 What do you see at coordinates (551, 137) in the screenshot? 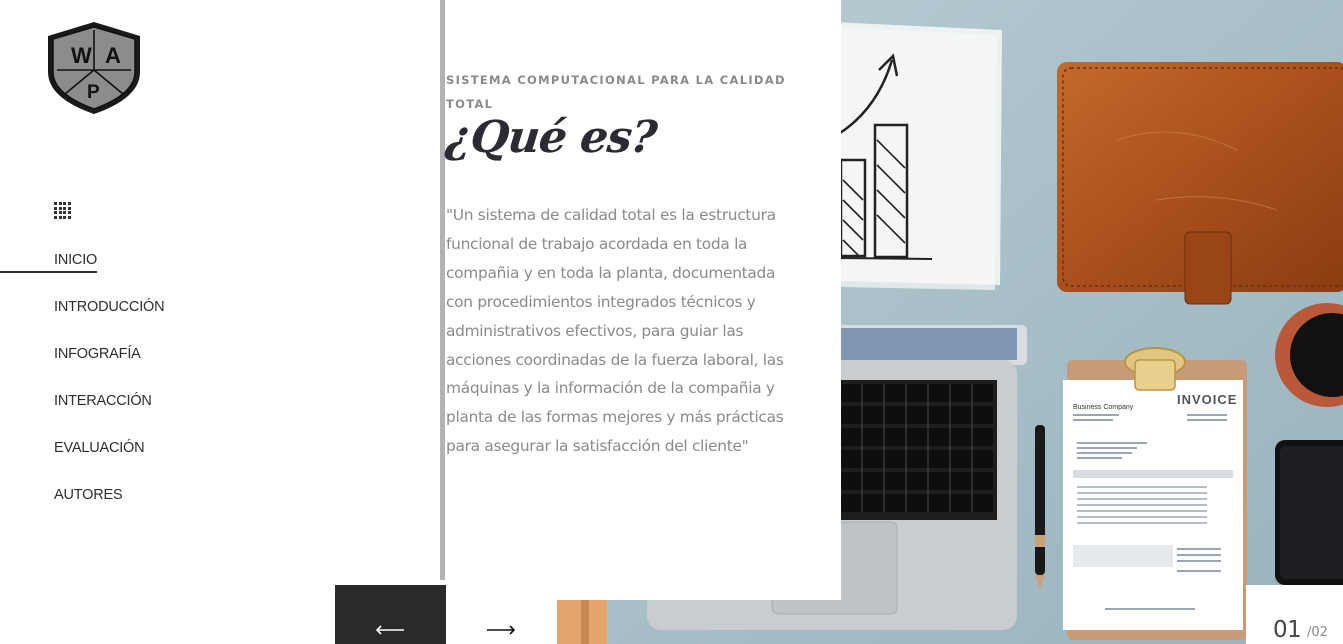
I see `page-title: ¿Qué es?` at bounding box center [551, 137].